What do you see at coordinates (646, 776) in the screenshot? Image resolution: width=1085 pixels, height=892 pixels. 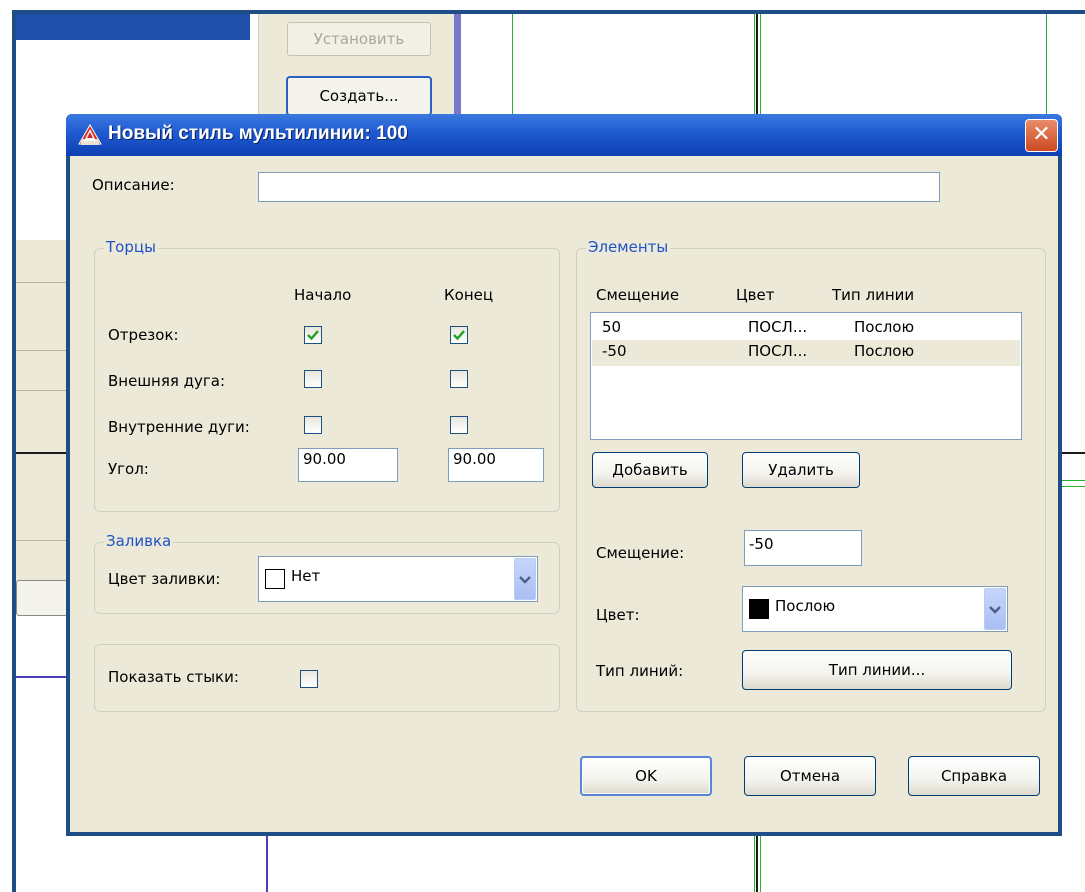 I see `ok-button: OK` at bounding box center [646, 776].